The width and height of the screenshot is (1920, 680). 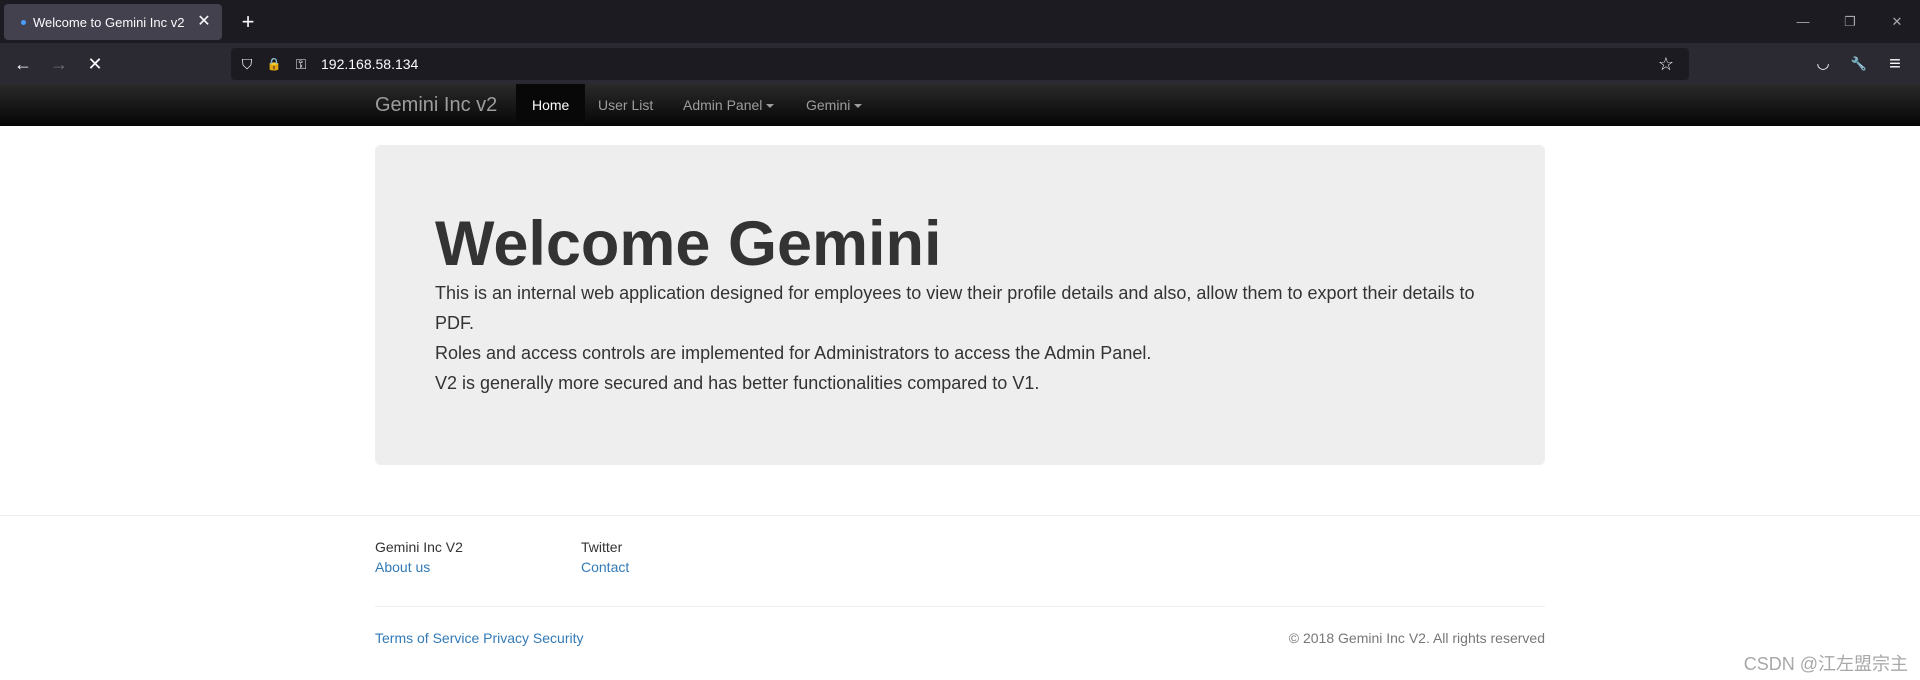 What do you see at coordinates (23, 22) in the screenshot?
I see `tab-loading-dot` at bounding box center [23, 22].